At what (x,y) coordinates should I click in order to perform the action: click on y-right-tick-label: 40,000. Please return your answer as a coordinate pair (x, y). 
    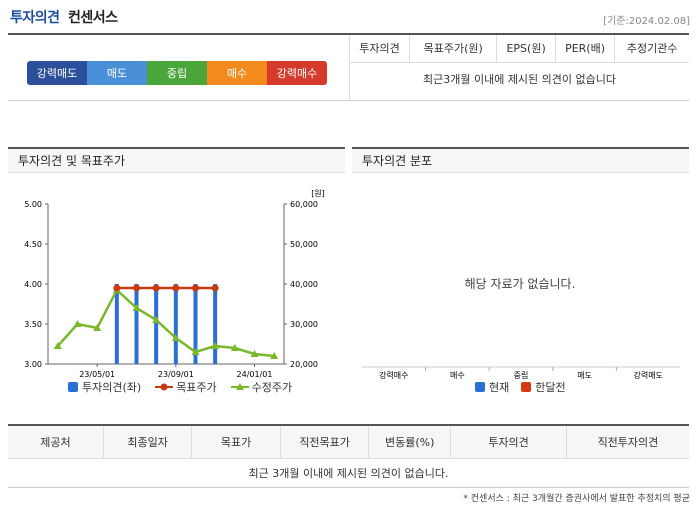
    Looking at the image, I should click on (304, 284).